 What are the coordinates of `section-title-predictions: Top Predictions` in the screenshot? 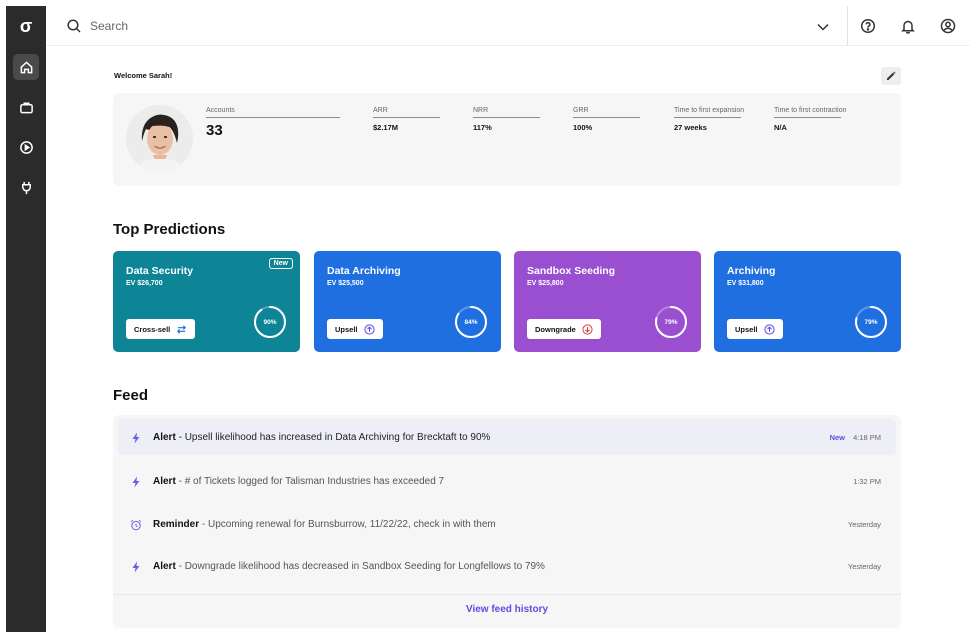 It's located at (169, 229).